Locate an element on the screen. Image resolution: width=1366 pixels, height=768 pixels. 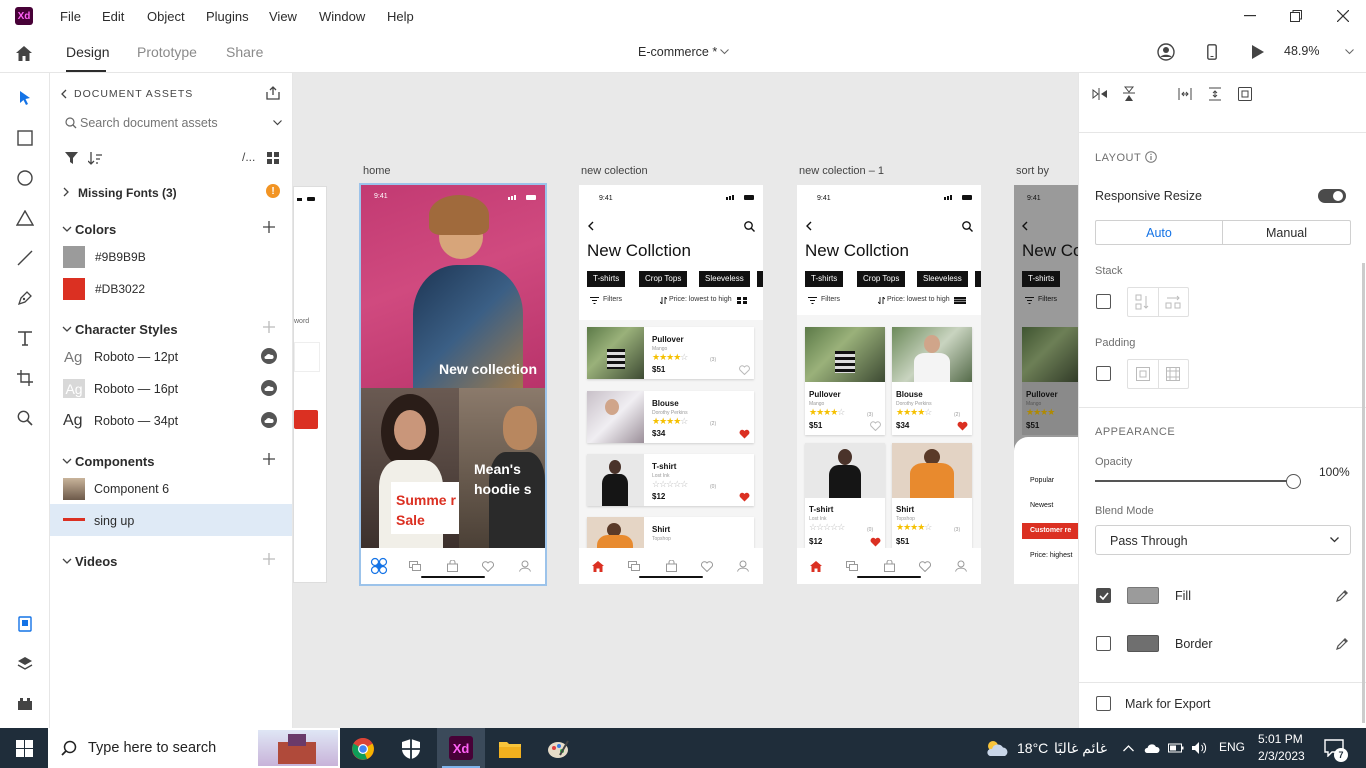
tab-design: Design is located at coordinates (88, 52).